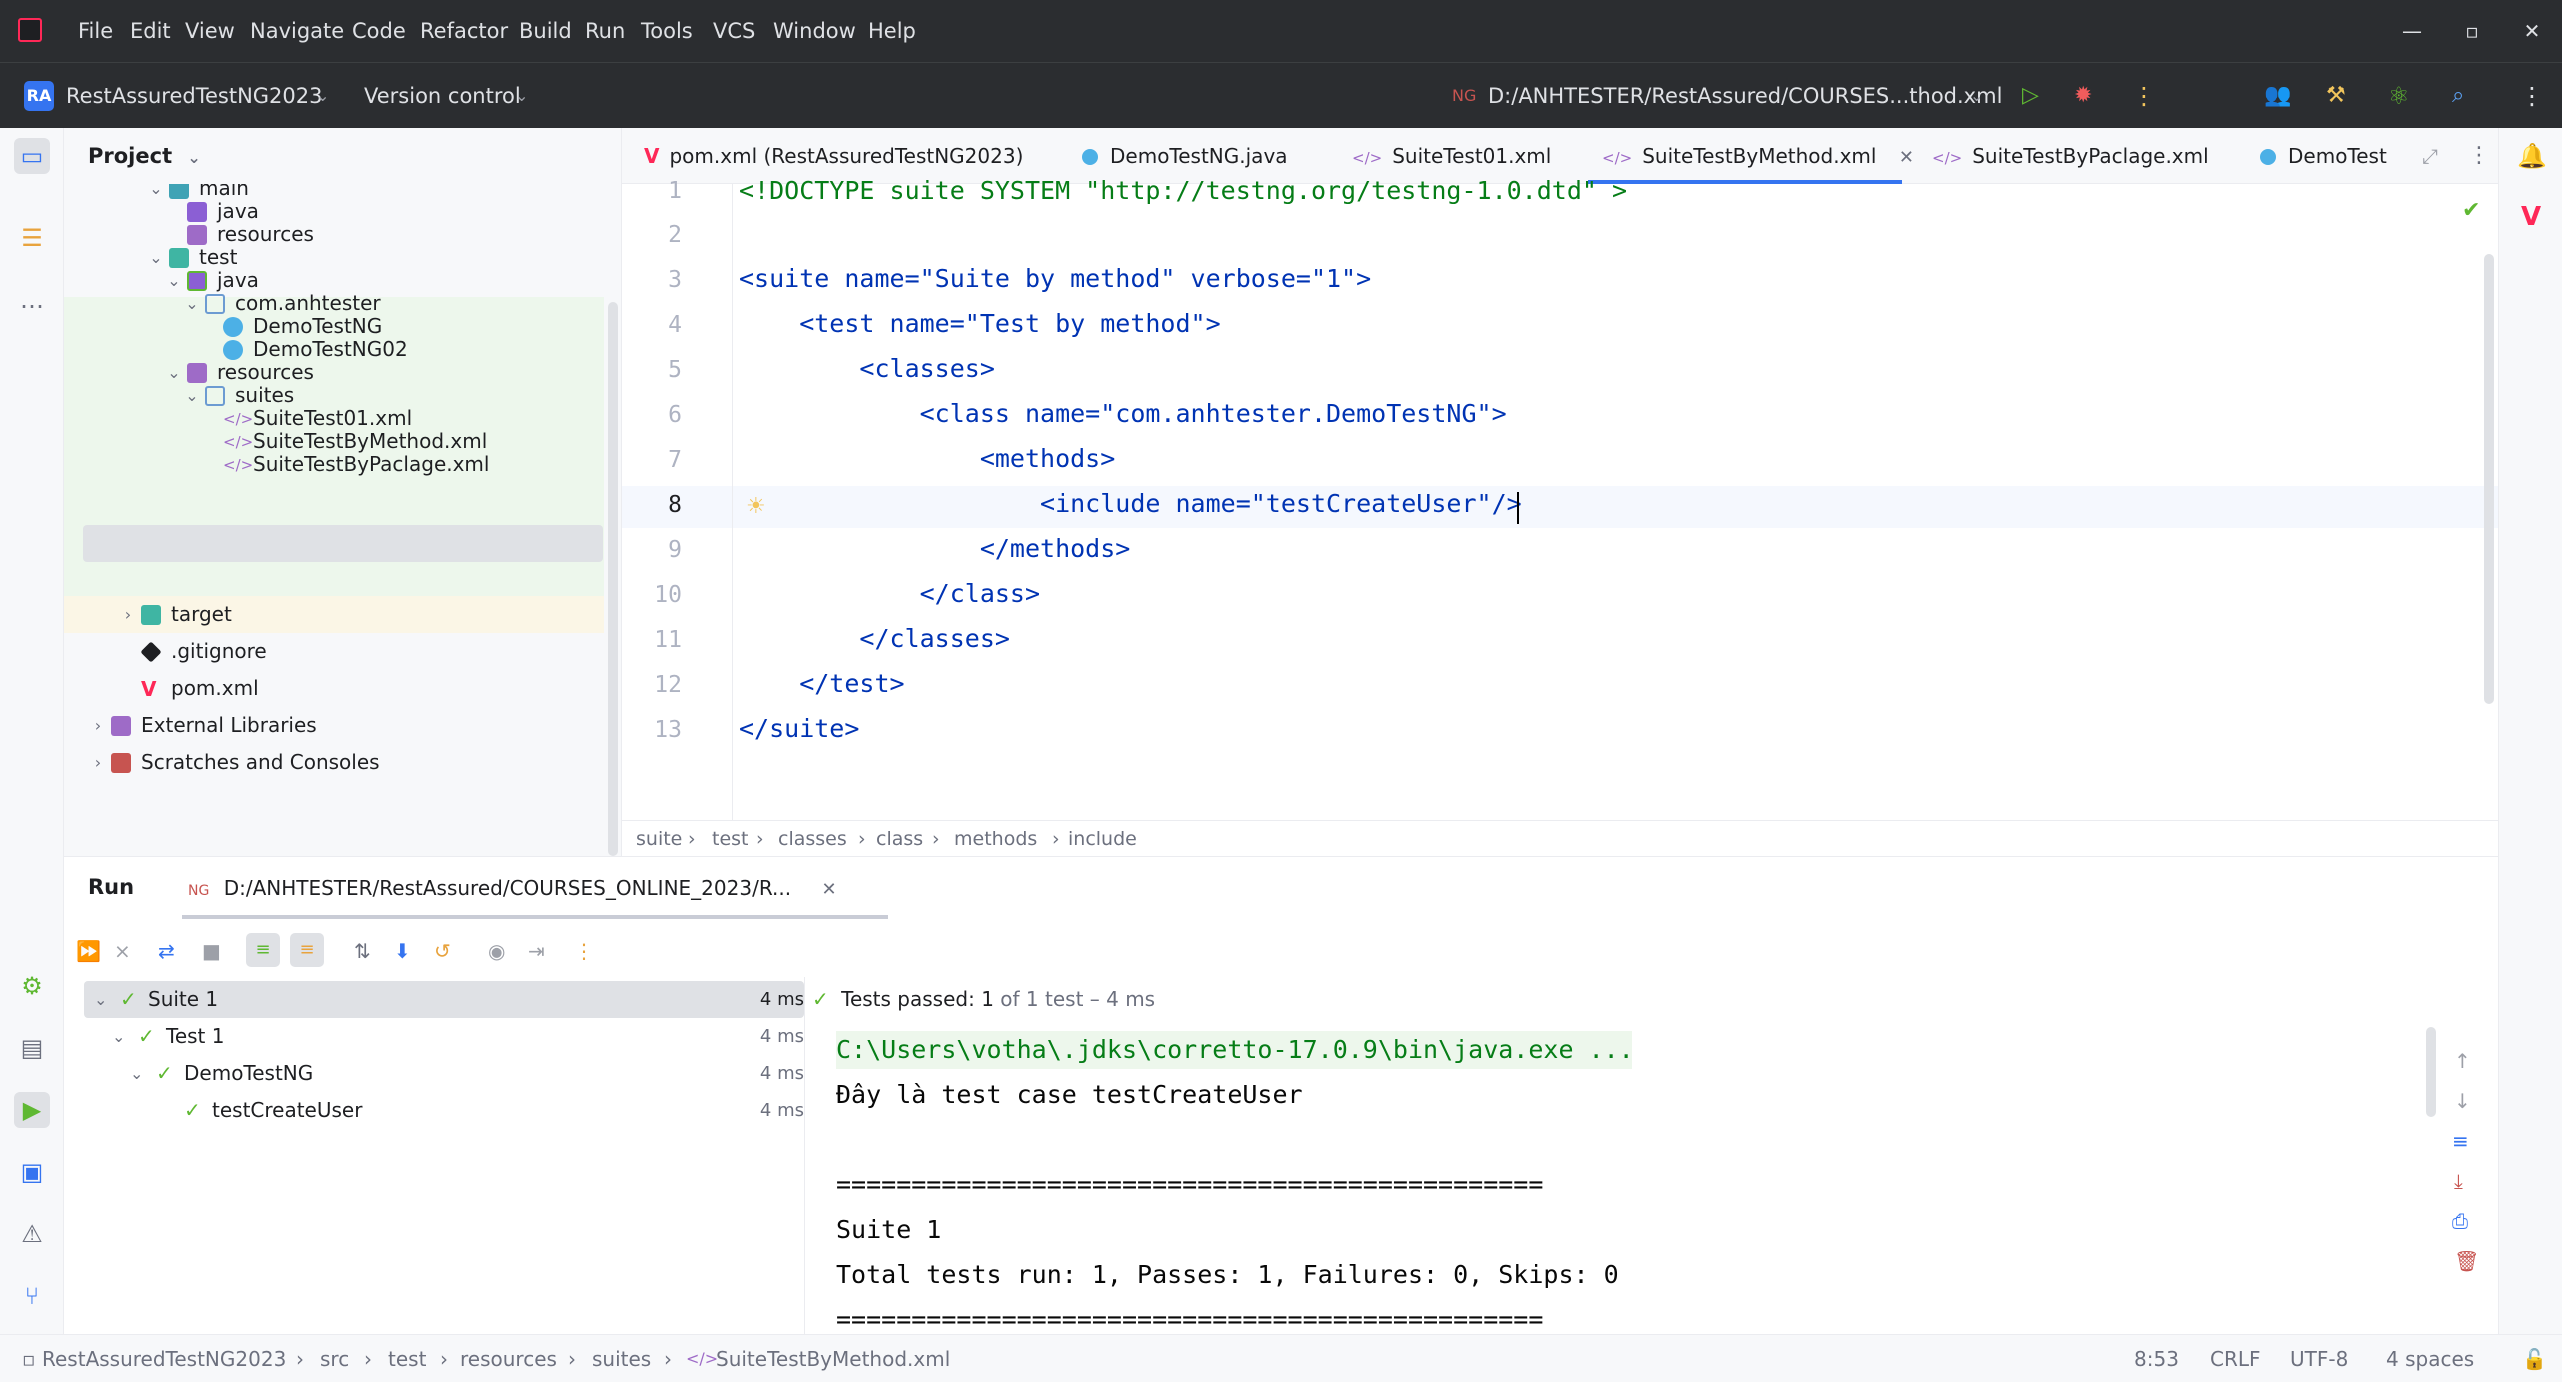  Describe the element at coordinates (334, 651) in the screenshot. I see `tree-item-gitignore: .gitignore` at that location.